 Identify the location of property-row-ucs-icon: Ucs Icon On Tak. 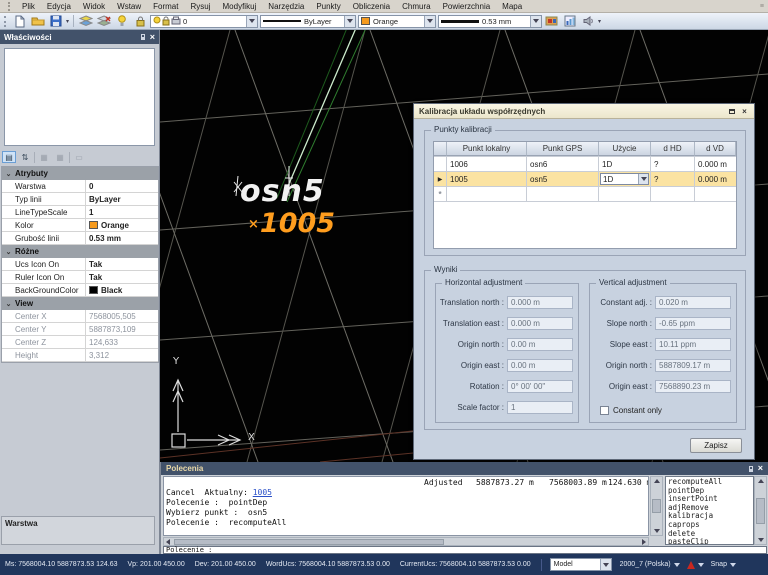
(80, 264).